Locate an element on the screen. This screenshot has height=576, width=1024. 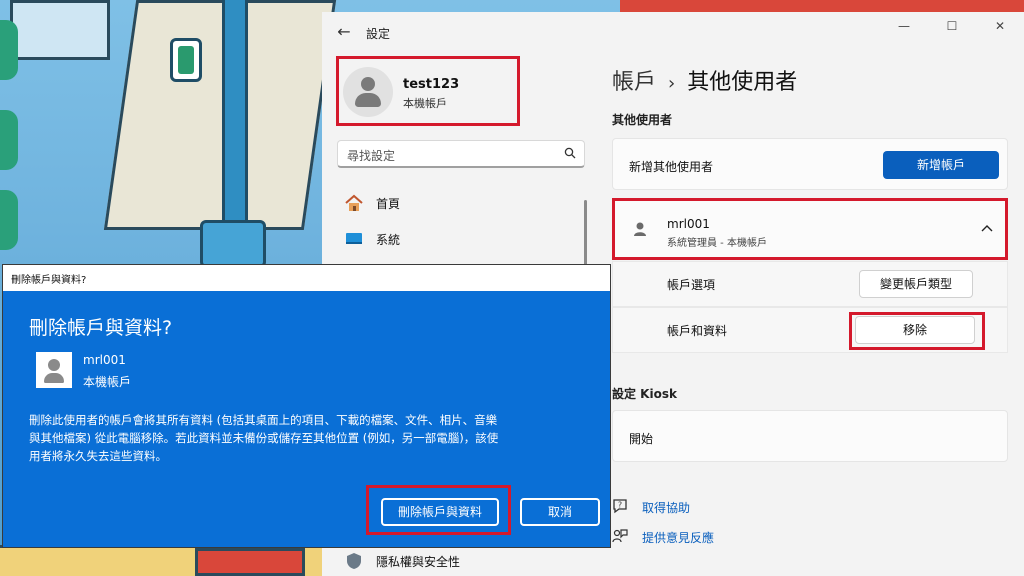
remove-button-highlight is located at coordinates (917, 331).